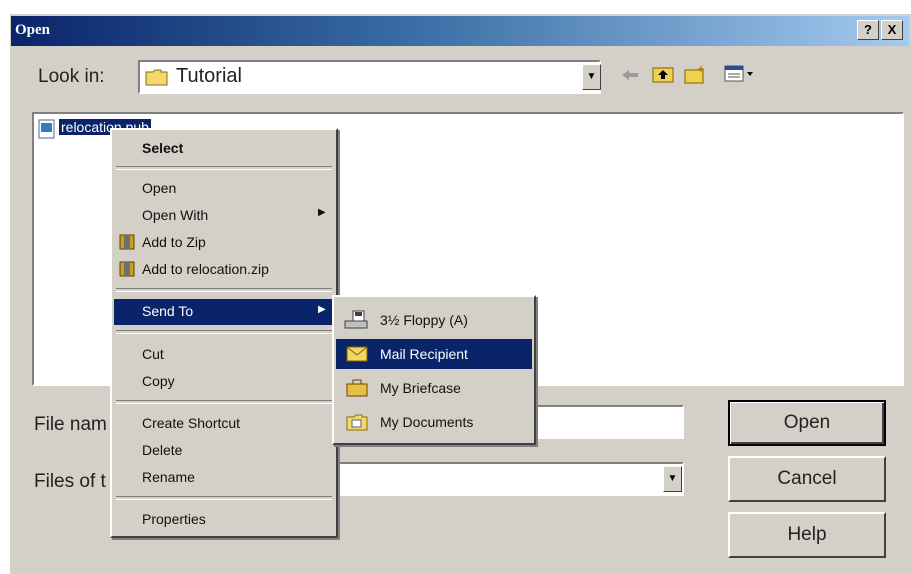  I want to click on files-of-type-label: Files of t, so click(70, 481).